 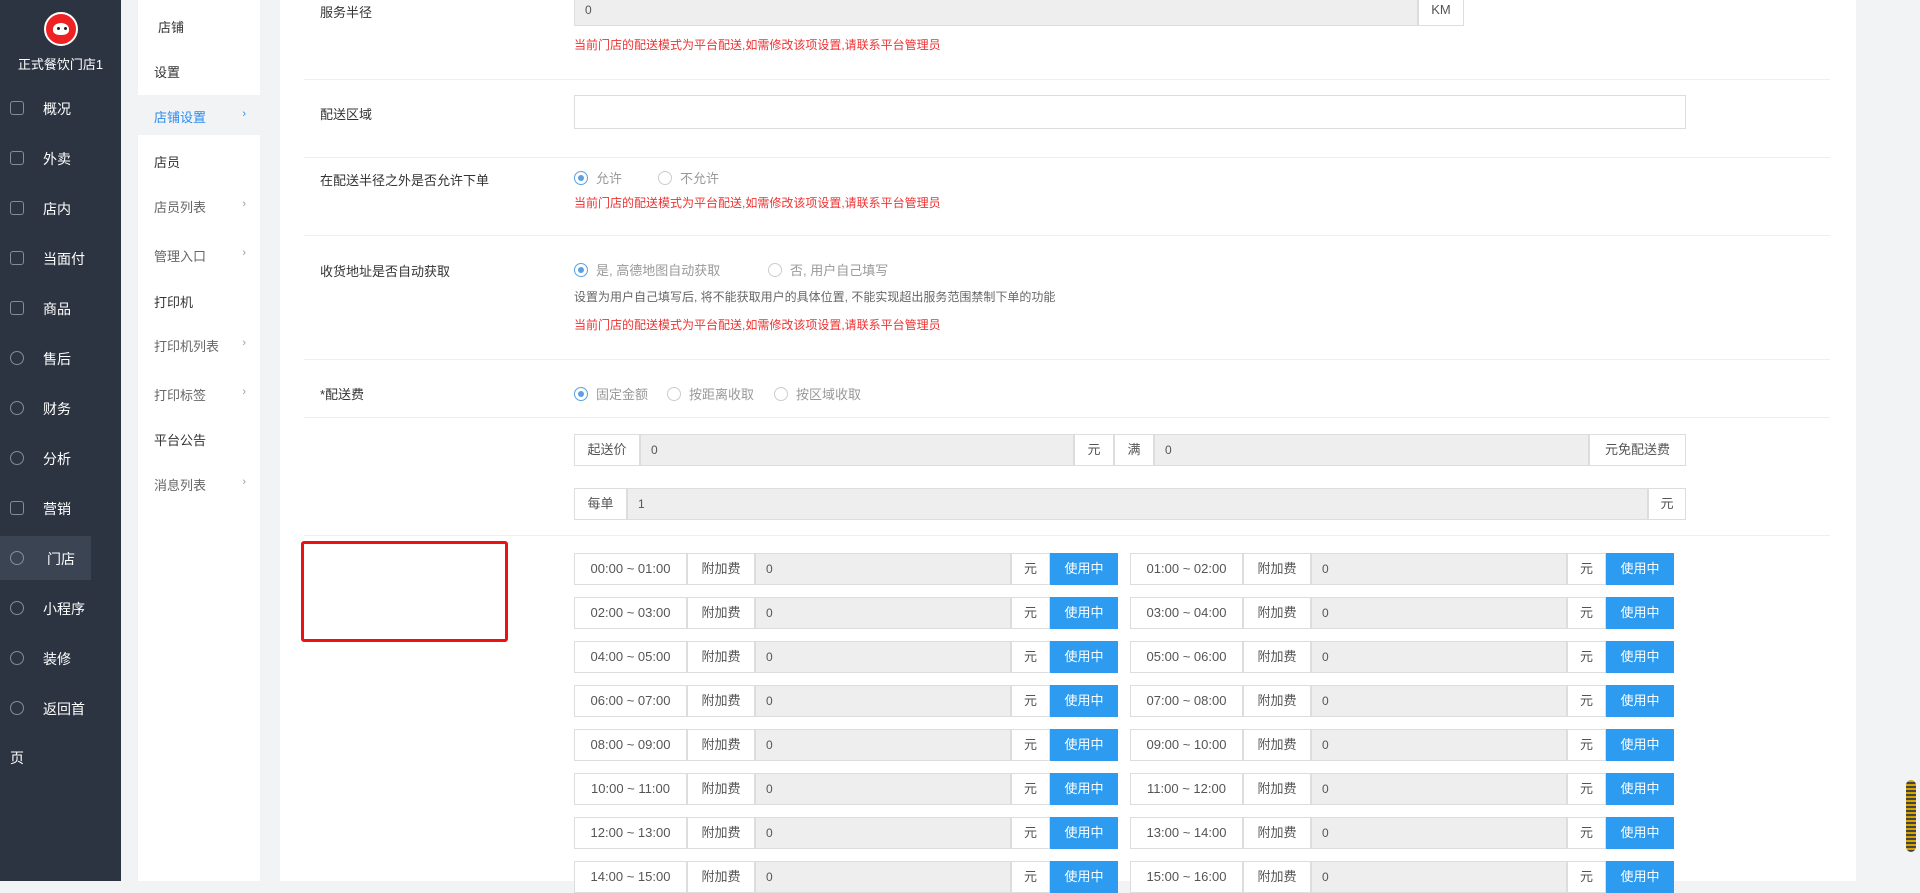 What do you see at coordinates (817, 393) in the screenshot?
I see `by-area-radio: 按区域收取` at bounding box center [817, 393].